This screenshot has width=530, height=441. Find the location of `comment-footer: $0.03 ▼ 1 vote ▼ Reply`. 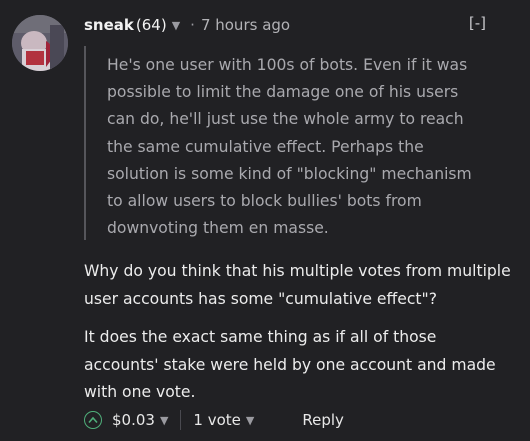

comment-footer: $0.03 ▼ 1 vote ▼ Reply is located at coordinates (214, 420).